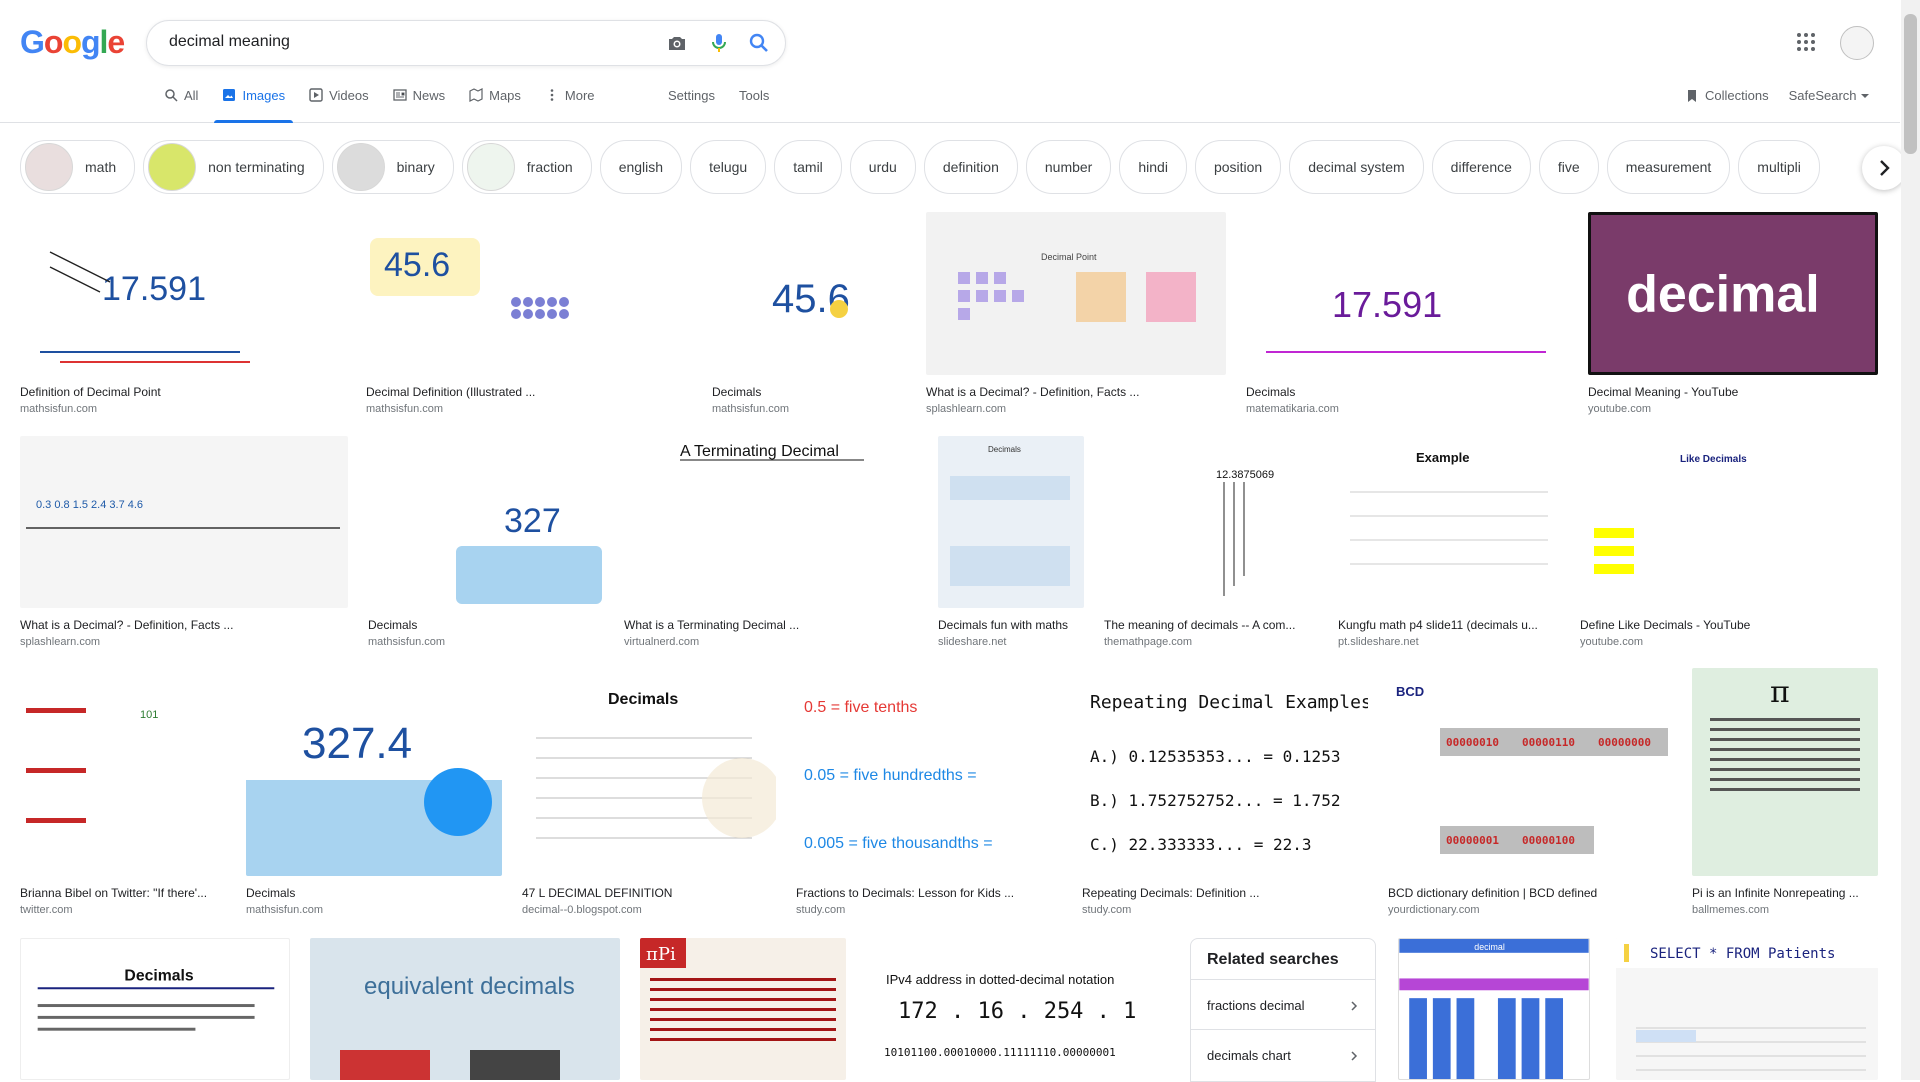 Image resolution: width=1920 pixels, height=1082 pixels. What do you see at coordinates (1283, 1005) in the screenshot?
I see `related-search-item: fractions decimal` at bounding box center [1283, 1005].